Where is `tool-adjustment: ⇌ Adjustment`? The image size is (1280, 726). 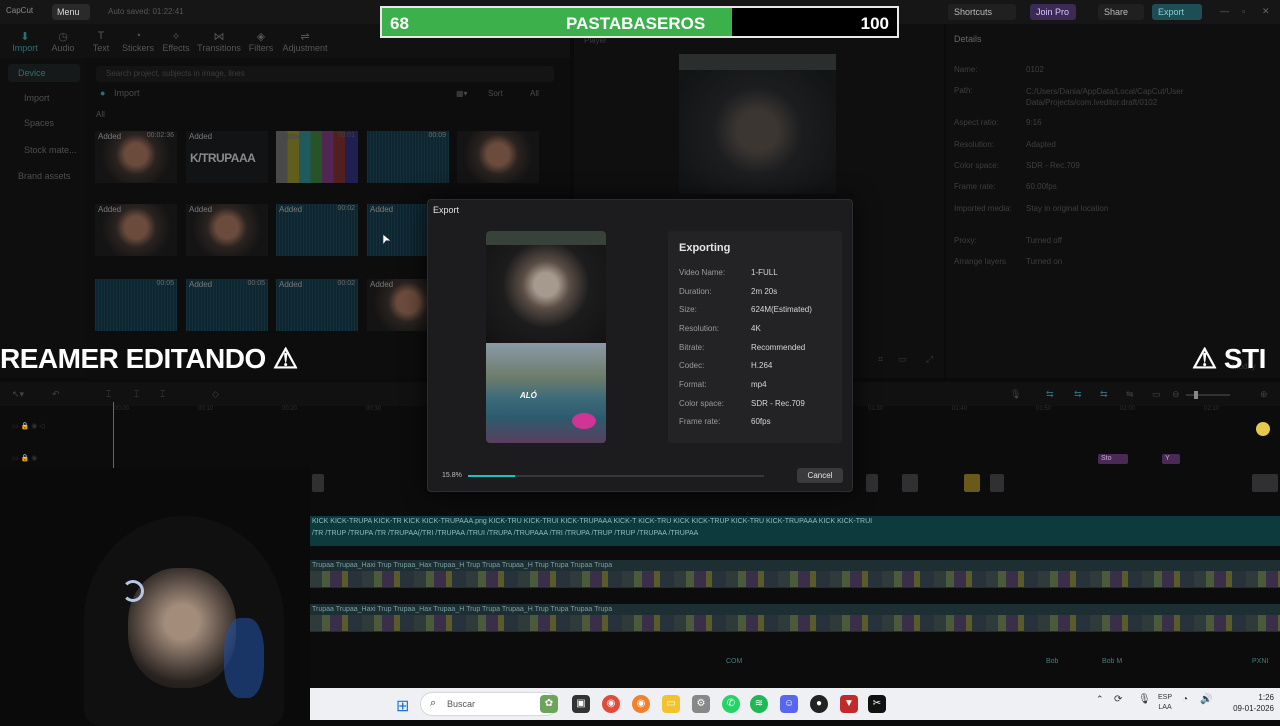
tool-adjustment: ⇌ Adjustment is located at coordinates (305, 41).